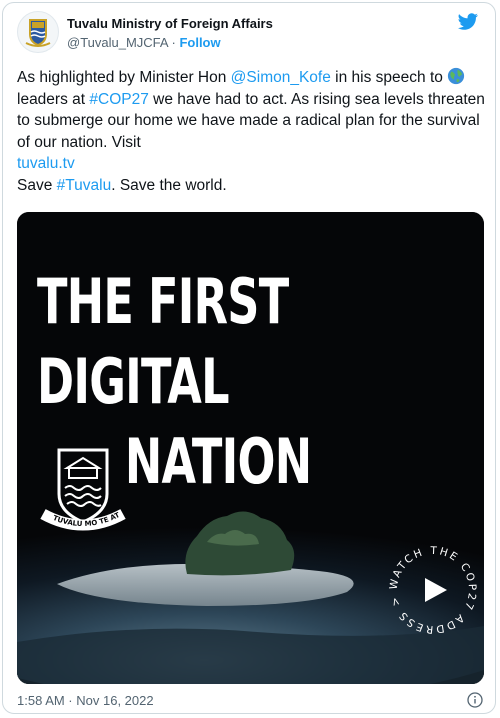 This screenshot has width=500, height=718. Describe the element at coordinates (169, 185) in the screenshot. I see `tweet-text-part: . Save the world.` at that location.